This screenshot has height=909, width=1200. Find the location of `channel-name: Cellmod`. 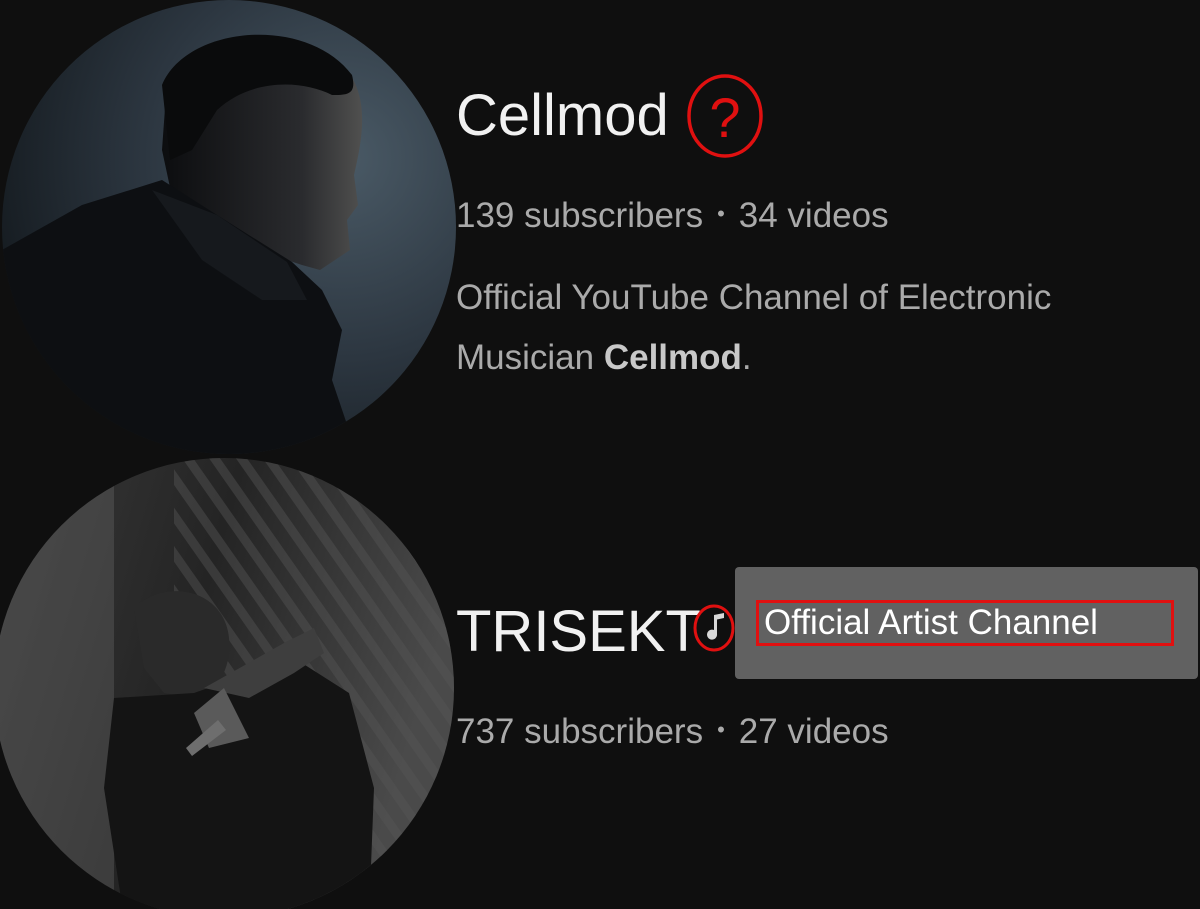

channel-name: Cellmod is located at coordinates (562, 115).